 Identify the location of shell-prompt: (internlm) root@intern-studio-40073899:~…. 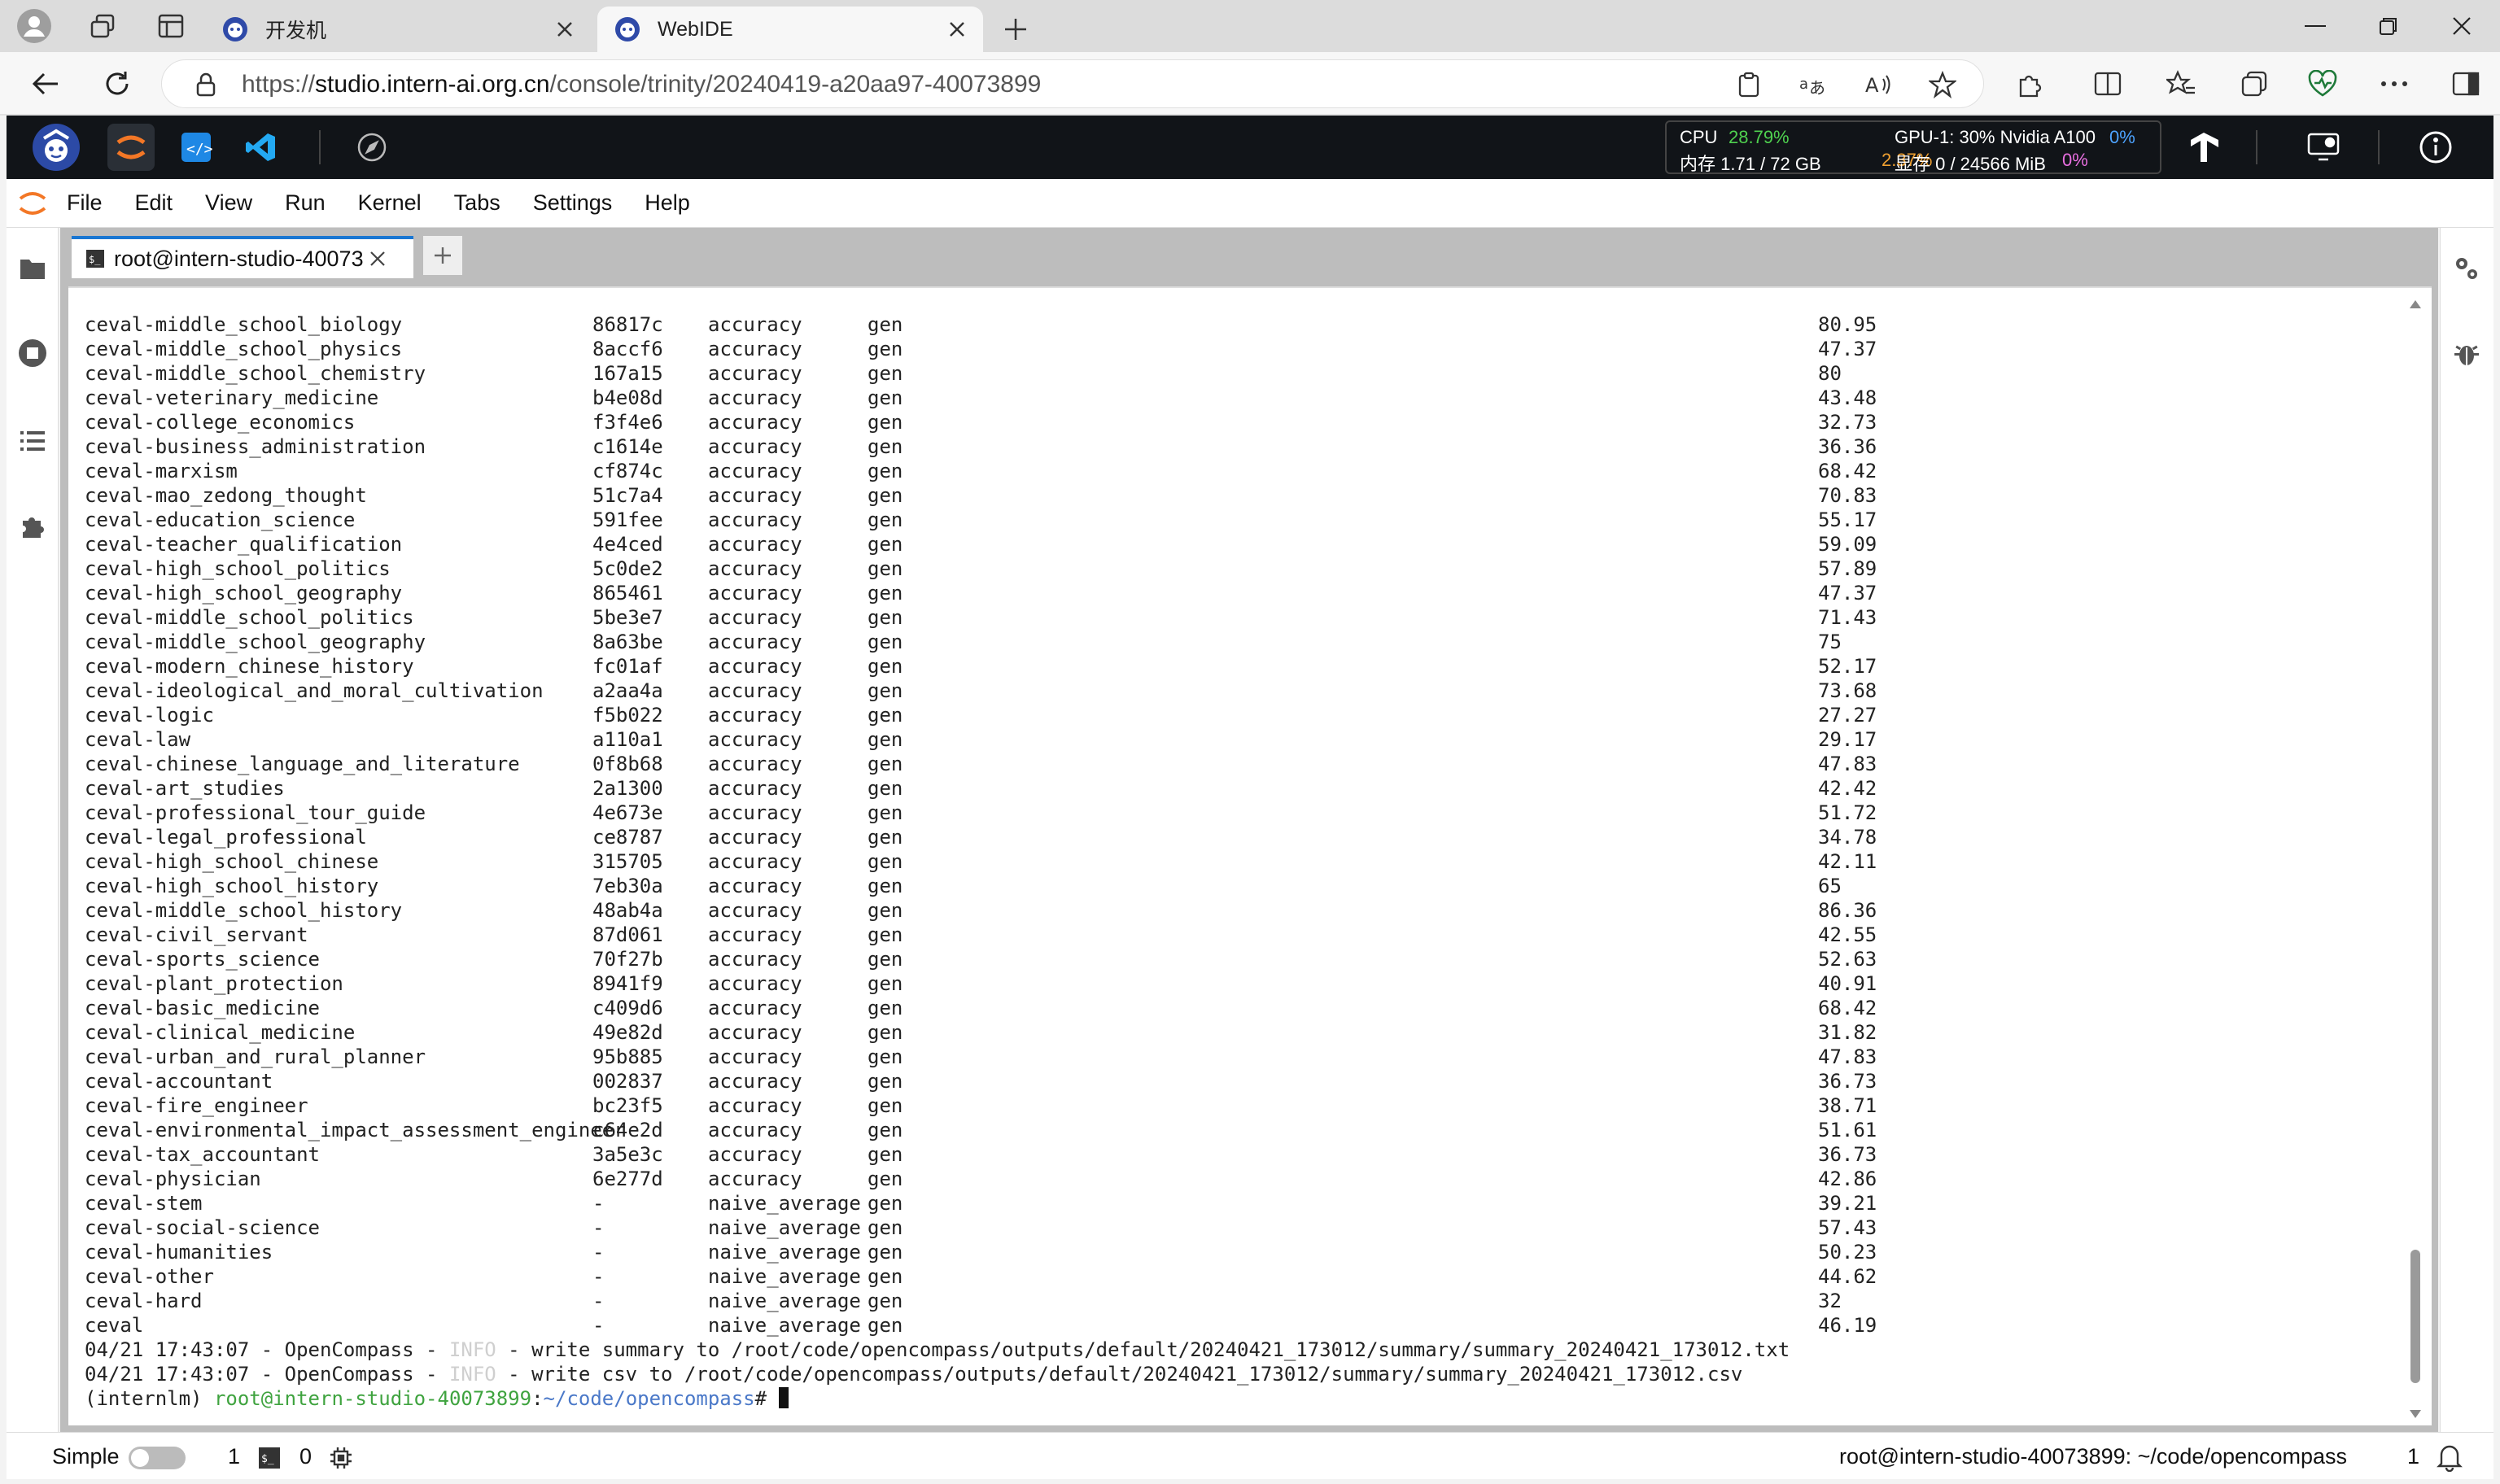
(937, 1399).